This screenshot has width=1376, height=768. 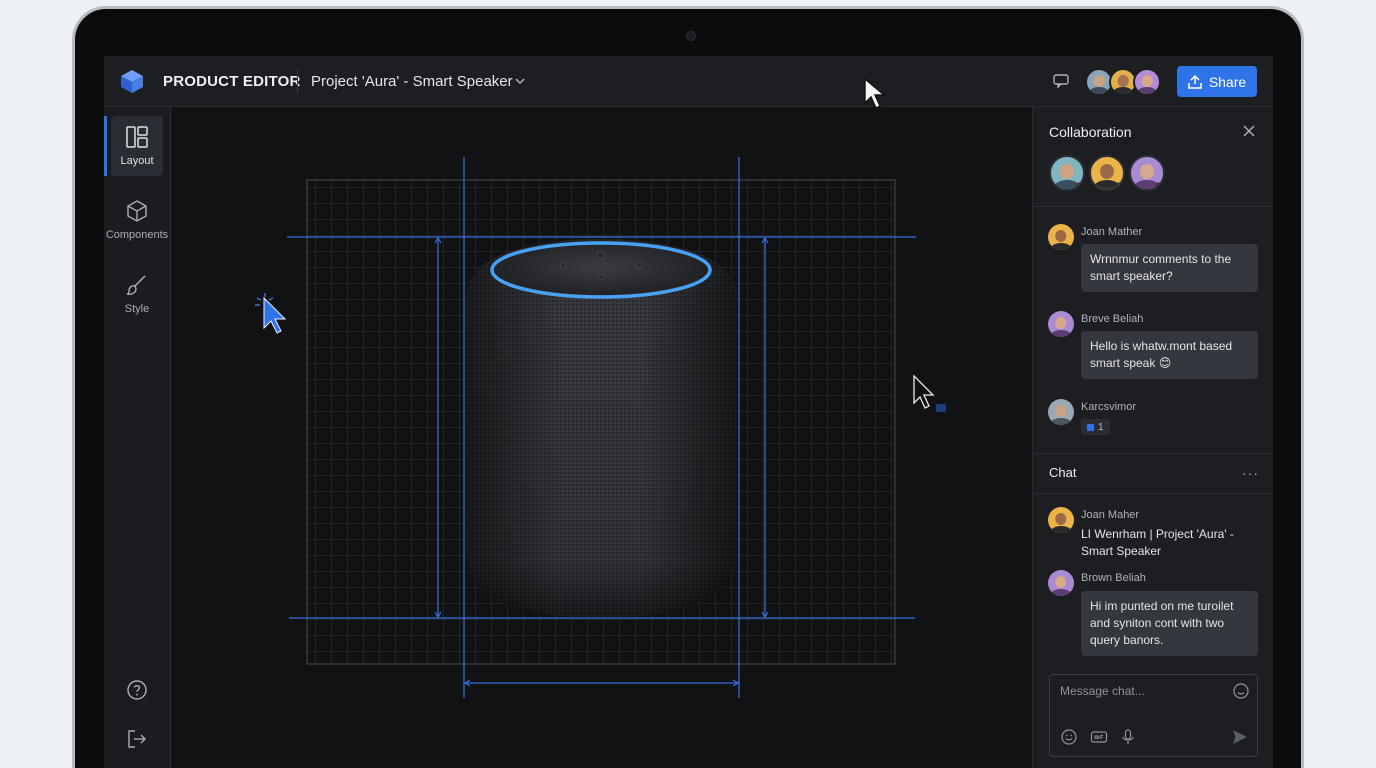 I want to click on rail-item-label: Layout, so click(x=137, y=161).